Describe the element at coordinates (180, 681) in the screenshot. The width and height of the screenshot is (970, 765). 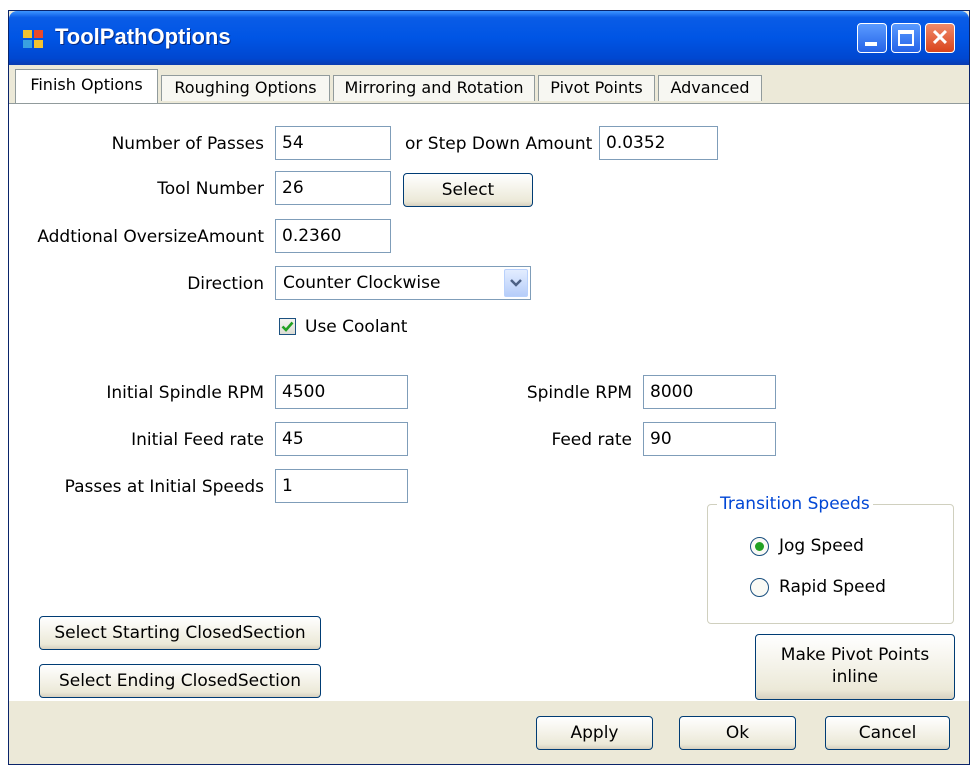
I see `select-ending-closedsection-button: Select Ending ClosedSection` at that location.